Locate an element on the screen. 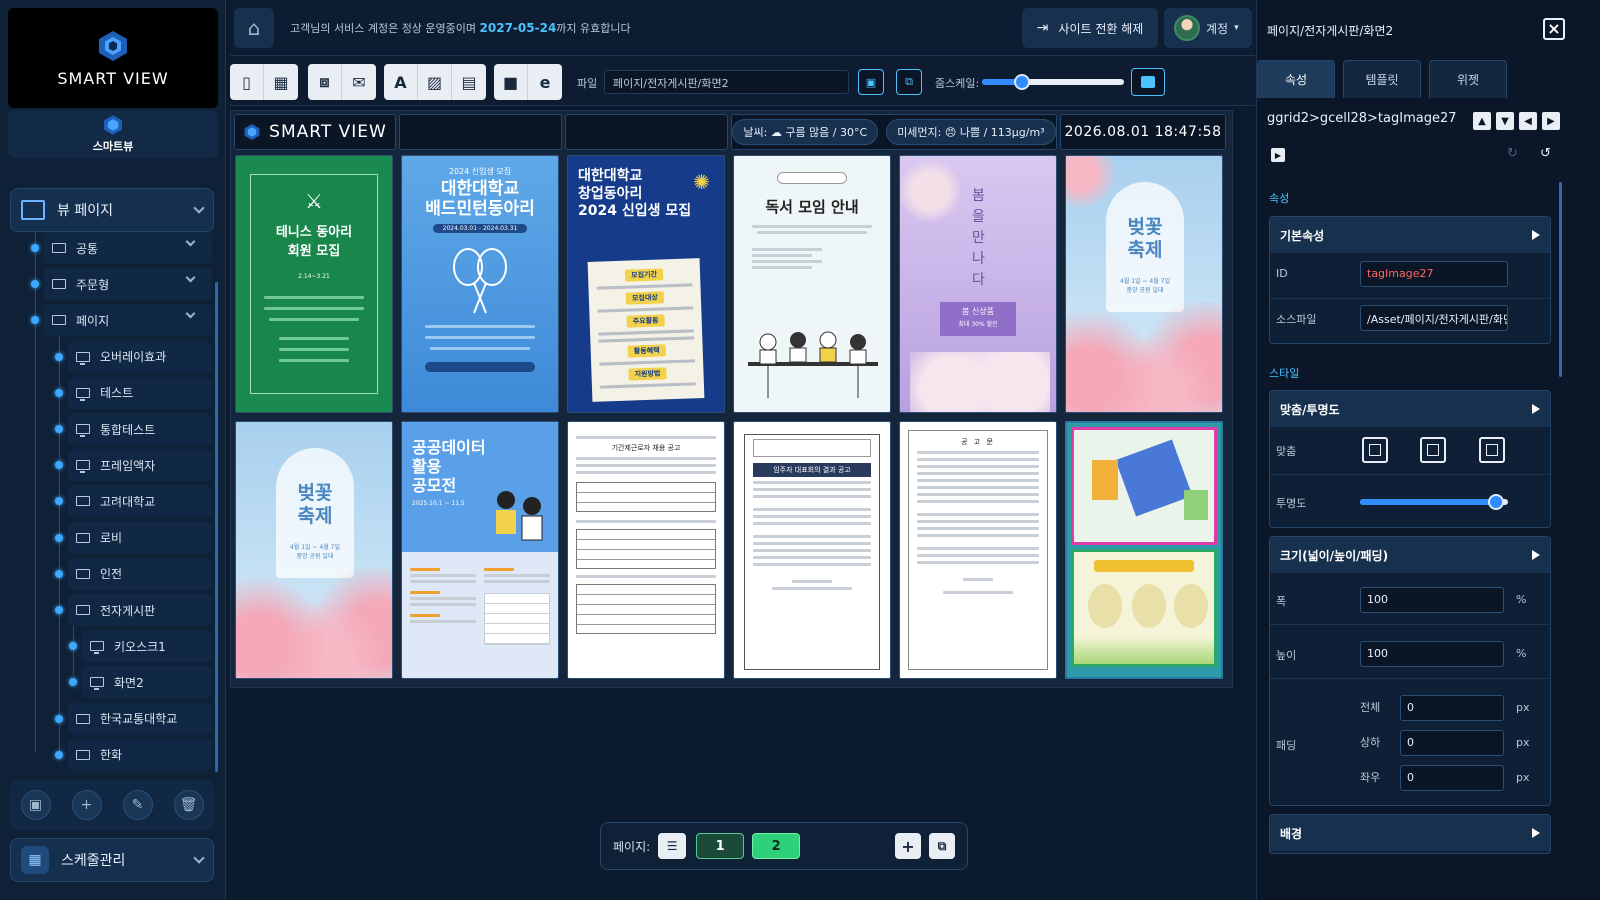  image-icon: ▨ is located at coordinates (435, 82).